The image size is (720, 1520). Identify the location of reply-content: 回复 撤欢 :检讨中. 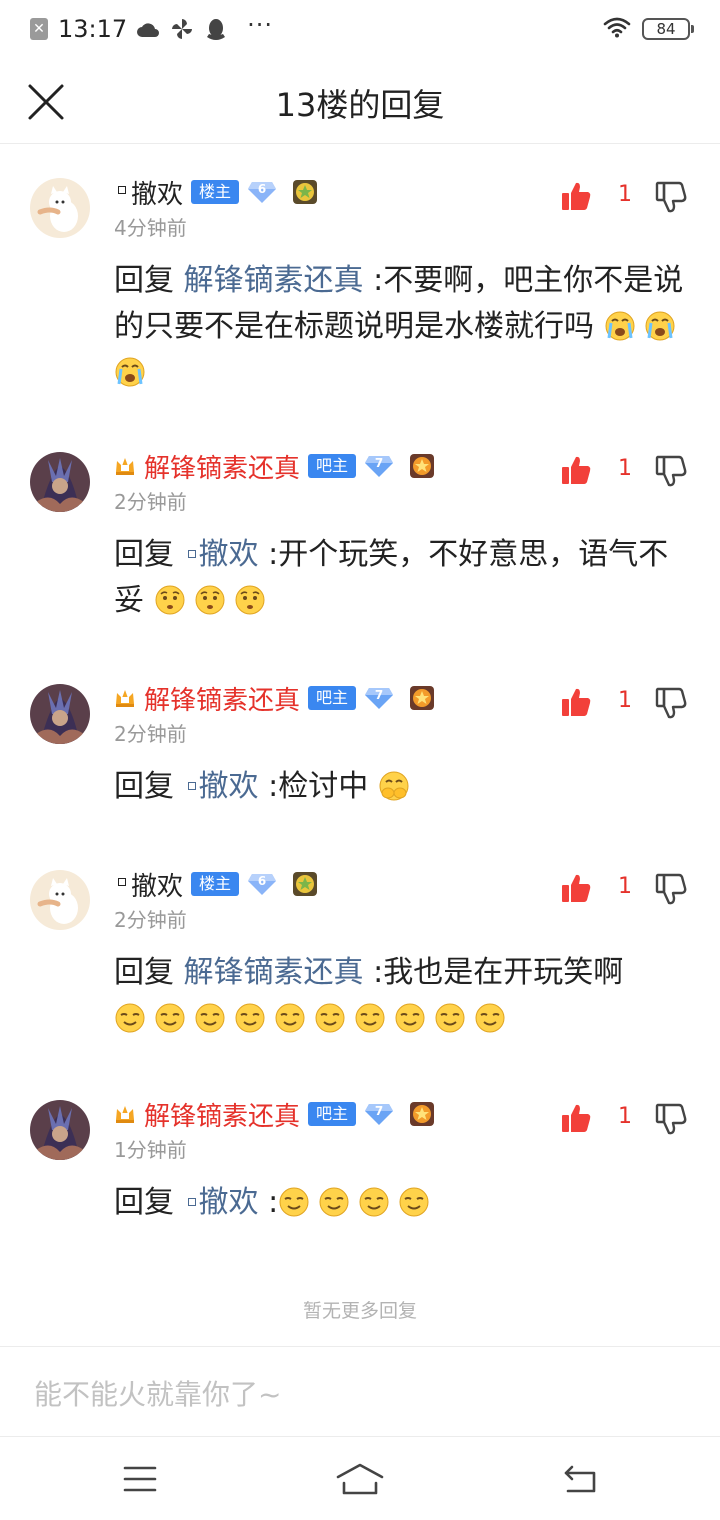
(404, 787).